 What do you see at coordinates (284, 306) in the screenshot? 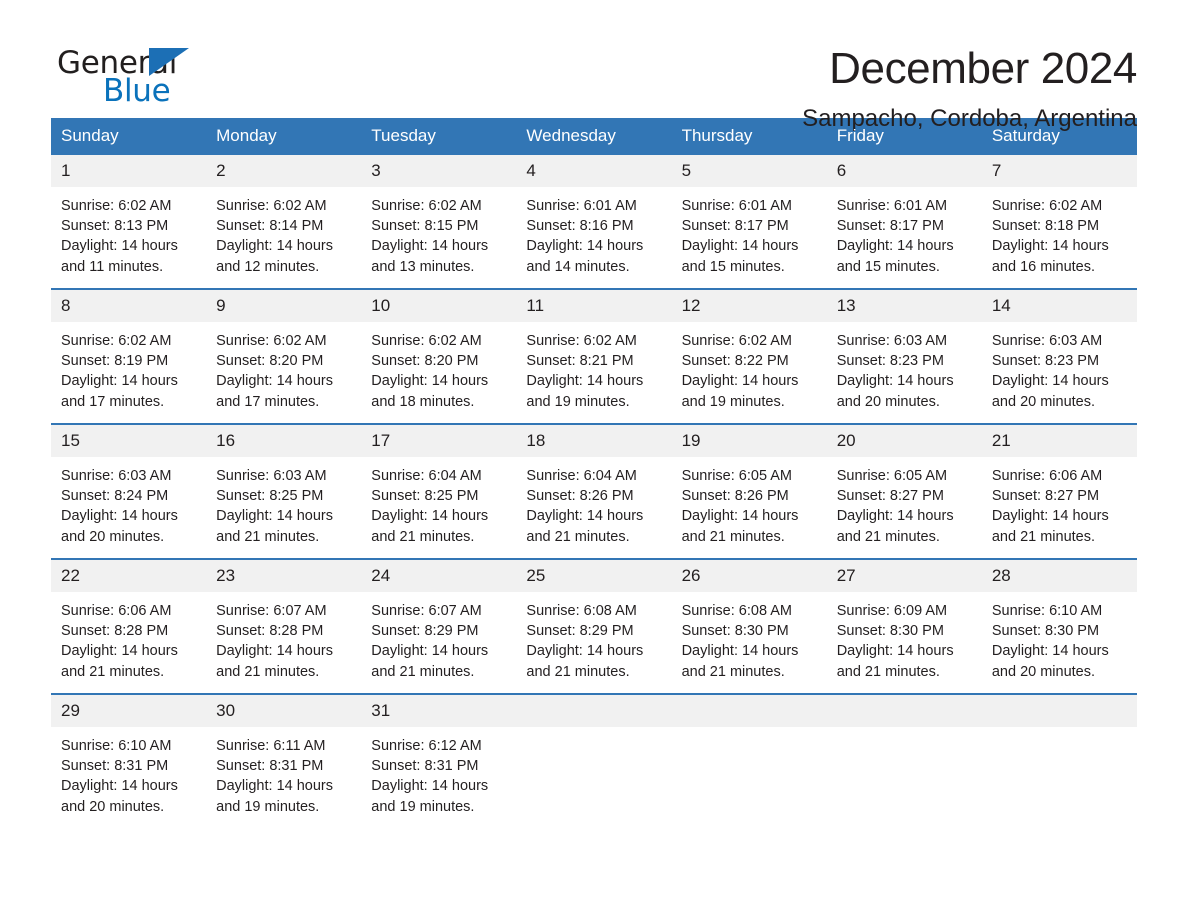
I see `day-number: 9` at bounding box center [284, 306].